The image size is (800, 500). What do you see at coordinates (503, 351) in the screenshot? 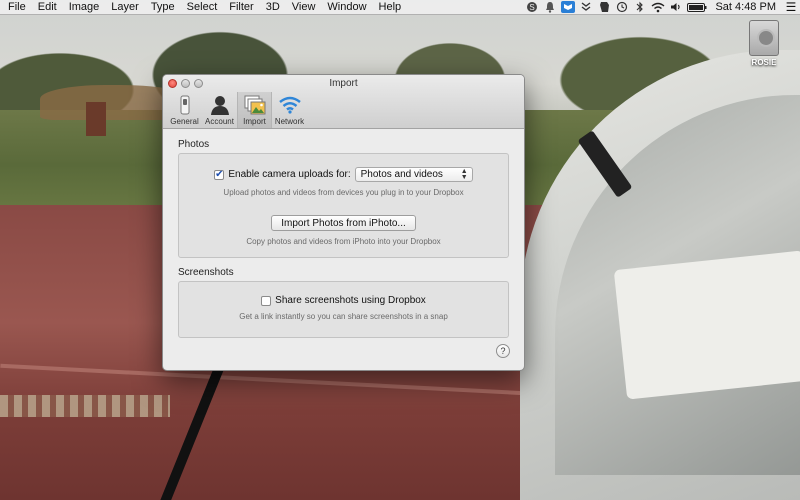
I see `help-button: ?` at bounding box center [503, 351].